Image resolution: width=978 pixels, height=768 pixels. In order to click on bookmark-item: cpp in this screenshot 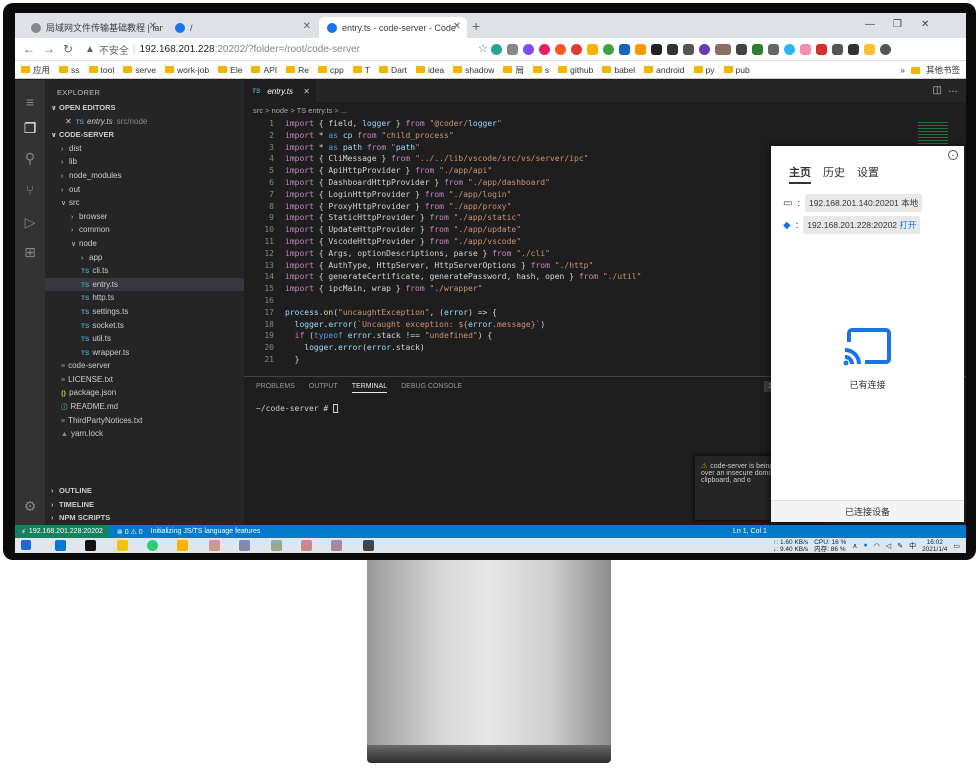, I will do `click(331, 70)`.